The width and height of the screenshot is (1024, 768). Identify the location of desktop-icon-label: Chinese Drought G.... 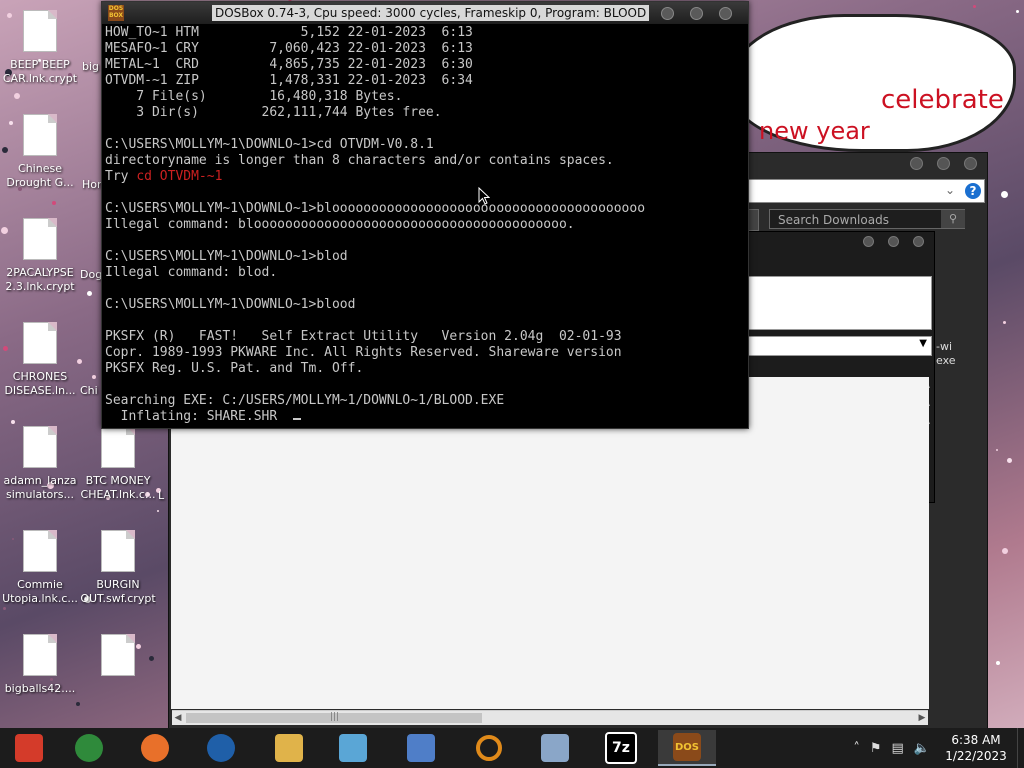
(40, 175).